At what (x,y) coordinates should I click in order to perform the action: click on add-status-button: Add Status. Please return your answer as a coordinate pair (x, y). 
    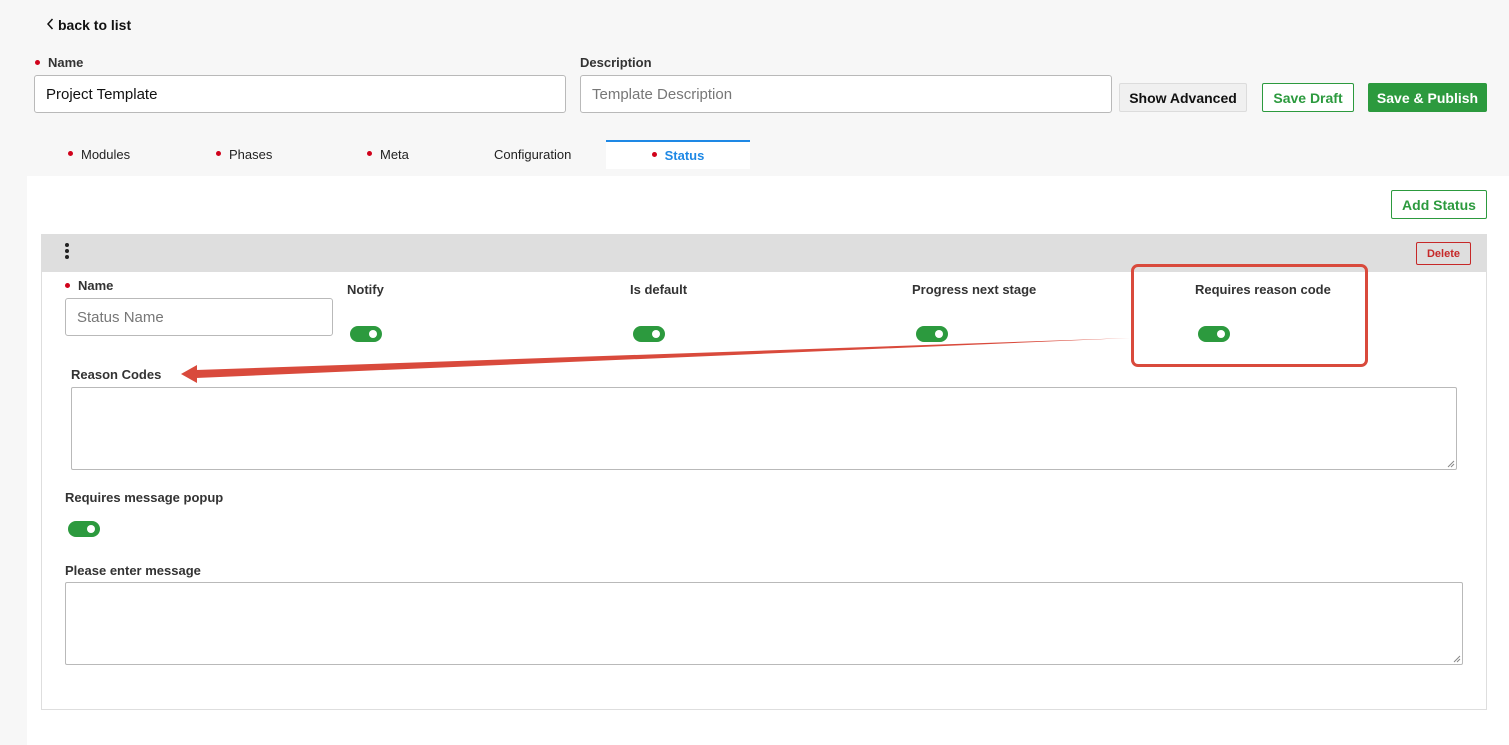
    Looking at the image, I should click on (1439, 204).